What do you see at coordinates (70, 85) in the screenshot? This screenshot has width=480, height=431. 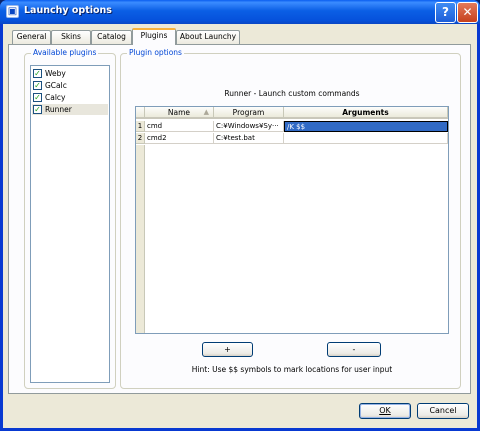 I see `plugin-item-gcalc: ✓ GCalc` at bounding box center [70, 85].